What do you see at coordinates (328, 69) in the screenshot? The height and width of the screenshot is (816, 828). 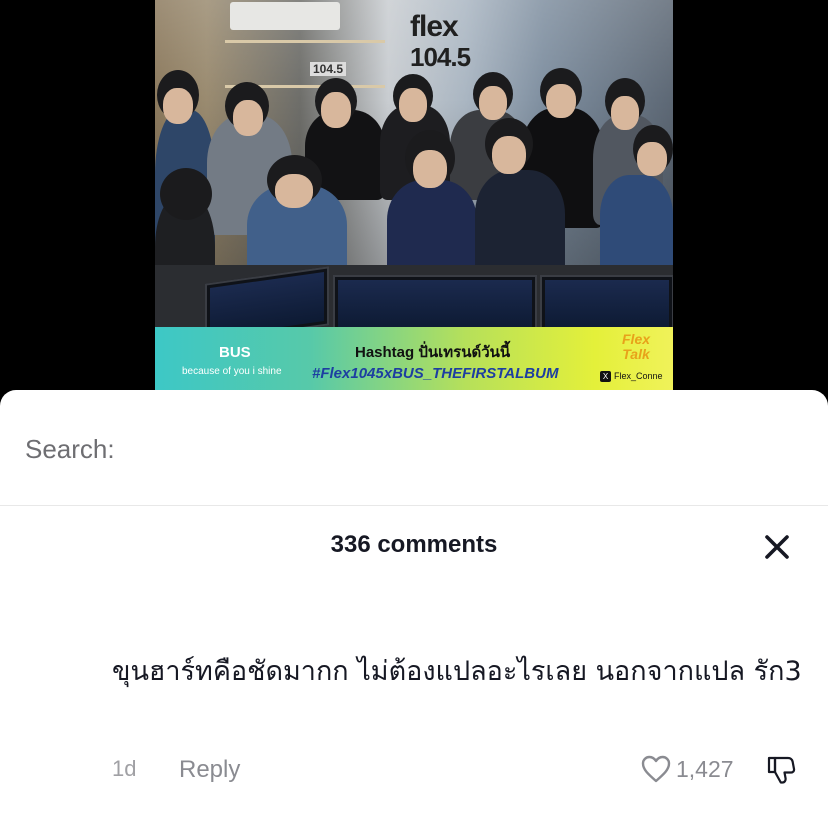 I see `shelf-number-sign: 104.5` at bounding box center [328, 69].